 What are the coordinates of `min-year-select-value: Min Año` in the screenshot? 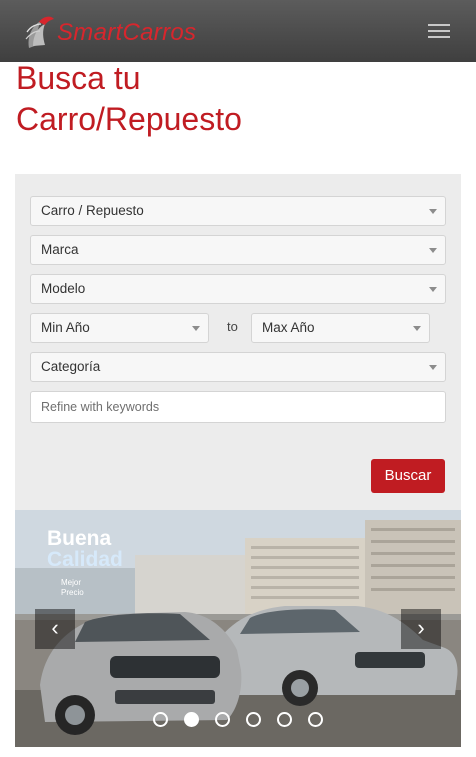 It's located at (65, 327).